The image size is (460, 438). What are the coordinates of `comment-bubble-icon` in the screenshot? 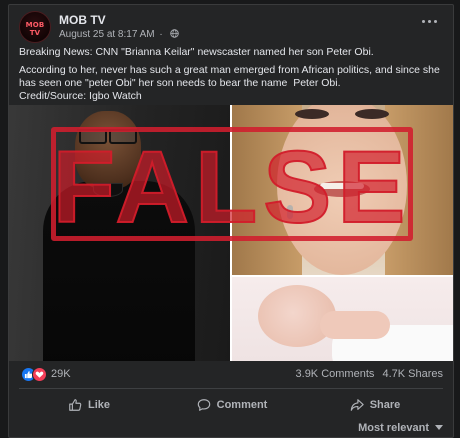 It's located at (203, 405).